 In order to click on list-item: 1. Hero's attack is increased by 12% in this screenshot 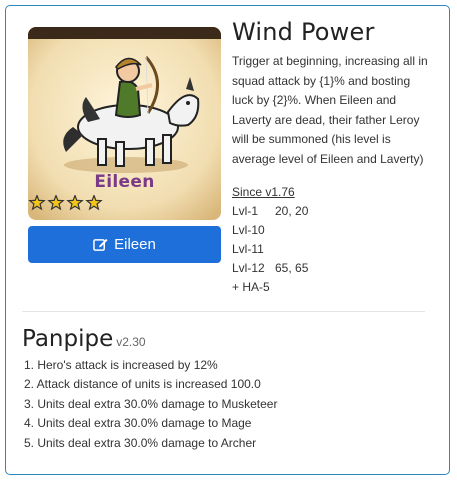, I will do `click(121, 365)`.